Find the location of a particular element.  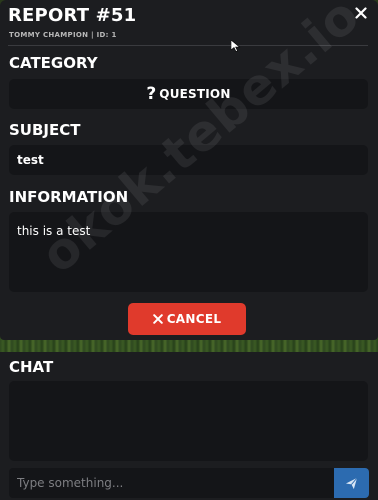

close-button is located at coordinates (361, 13).